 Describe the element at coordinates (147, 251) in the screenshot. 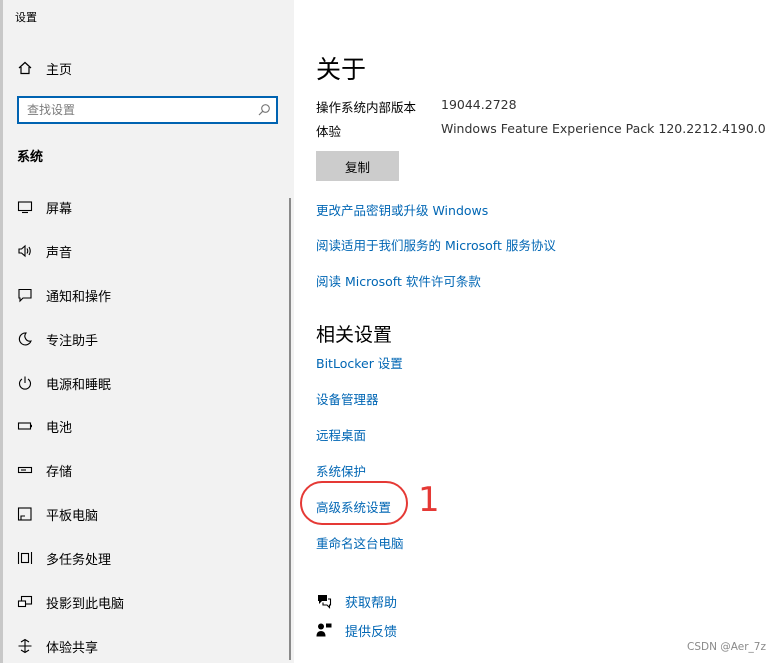

I see `sidebar-item-sound: 声音` at that location.